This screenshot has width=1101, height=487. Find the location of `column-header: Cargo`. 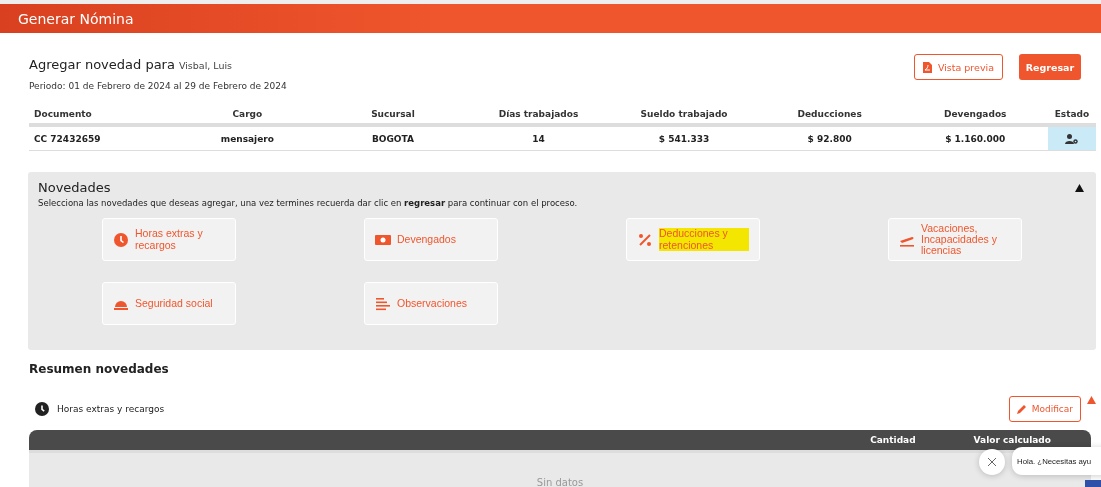

column-header: Cargo is located at coordinates (247, 116).